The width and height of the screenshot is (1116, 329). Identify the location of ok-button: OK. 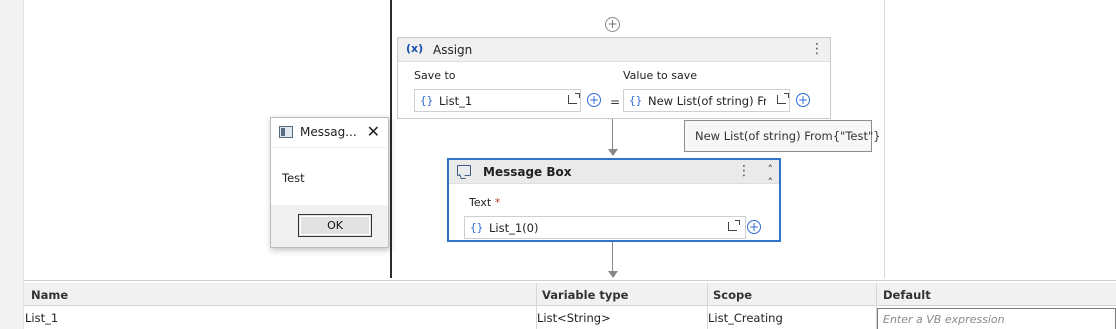
(335, 225).